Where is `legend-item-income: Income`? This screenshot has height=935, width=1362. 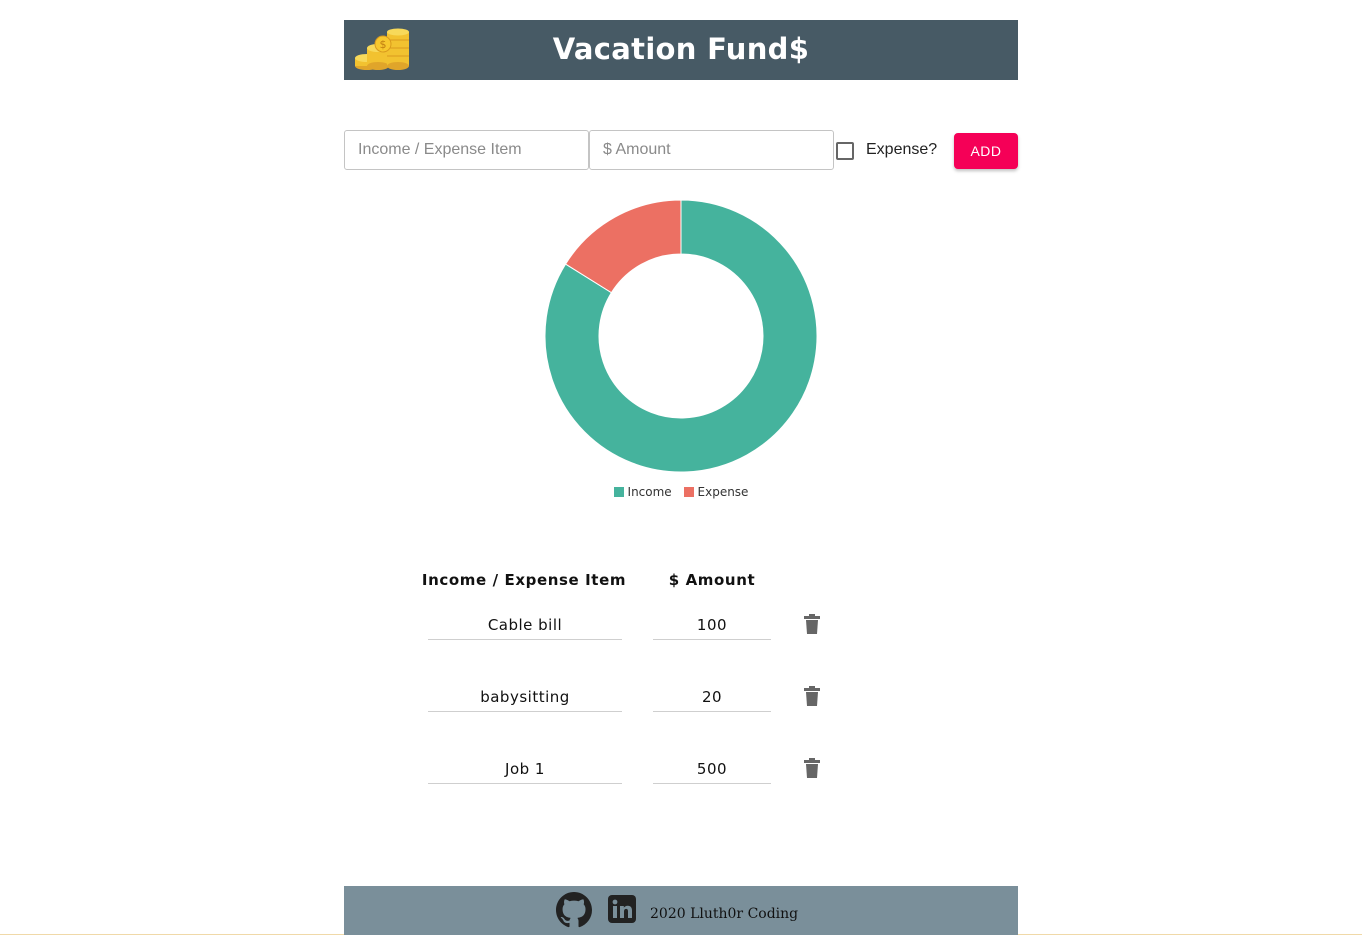
legend-item-income: Income is located at coordinates (642, 492).